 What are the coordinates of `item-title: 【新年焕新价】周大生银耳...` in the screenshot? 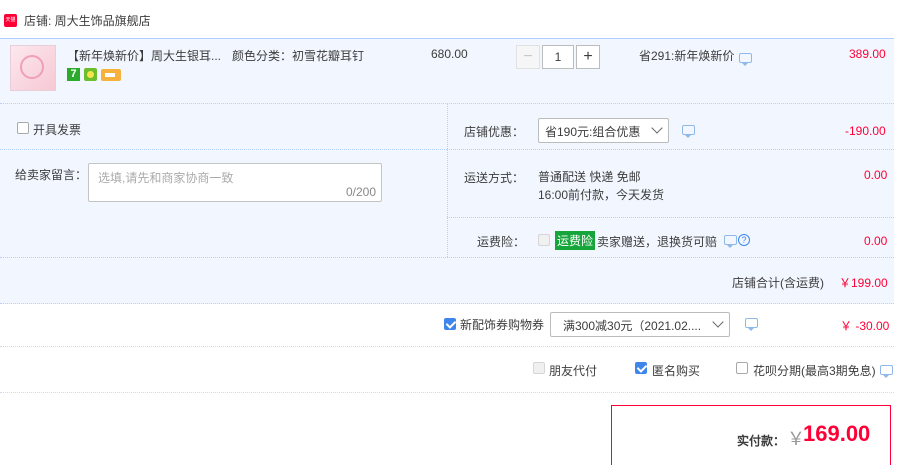 It's located at (144, 55).